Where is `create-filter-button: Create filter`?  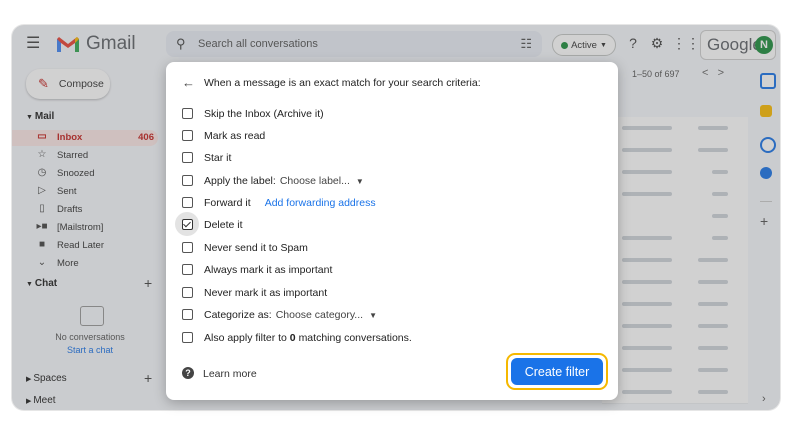
create-filter-button: Create filter is located at coordinates (557, 371).